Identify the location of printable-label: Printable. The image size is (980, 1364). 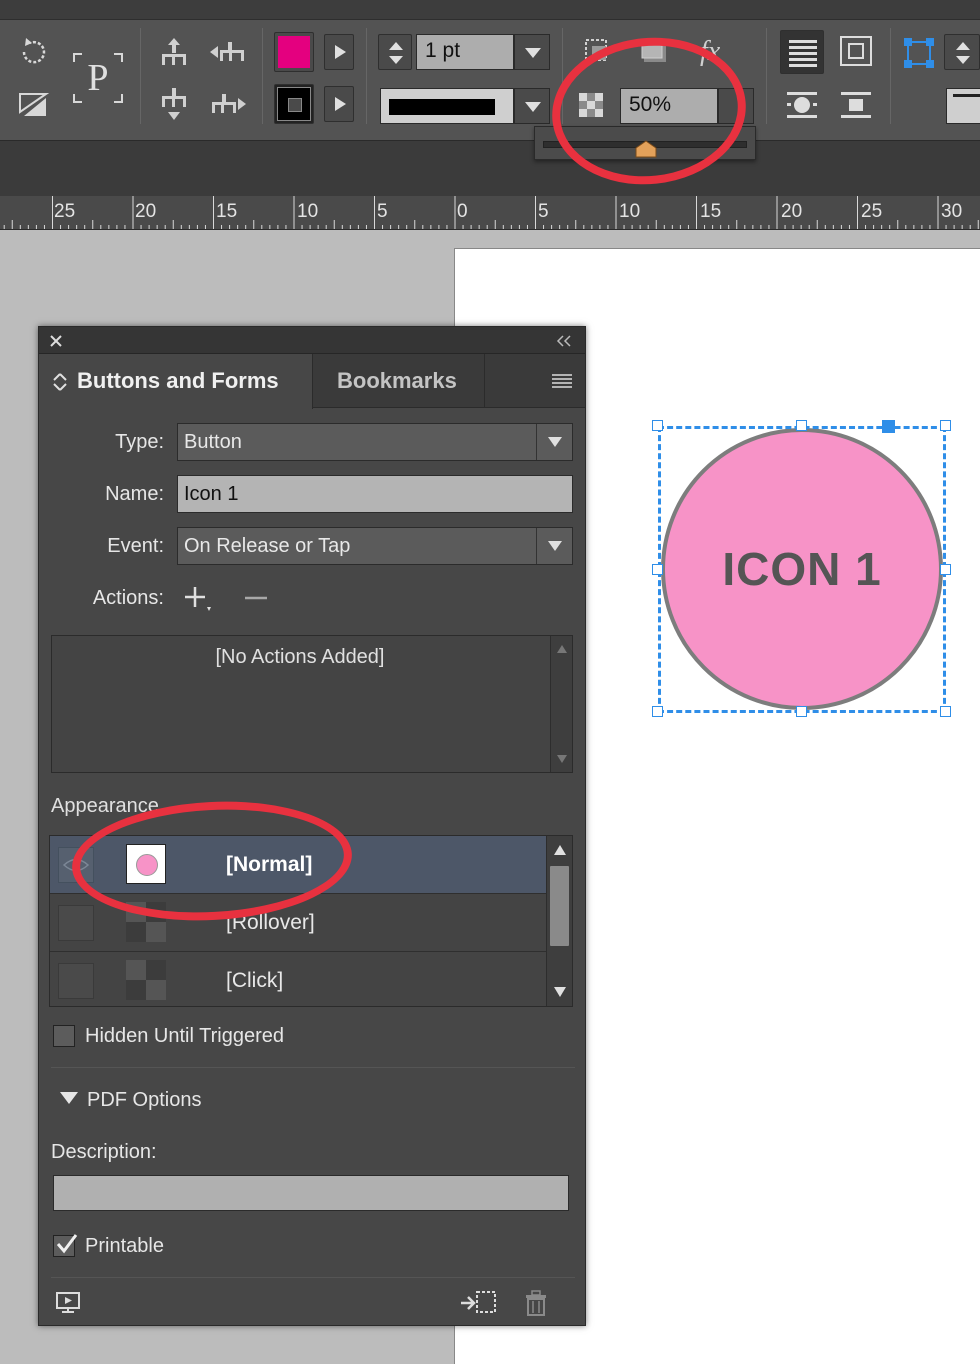
(124, 1246).